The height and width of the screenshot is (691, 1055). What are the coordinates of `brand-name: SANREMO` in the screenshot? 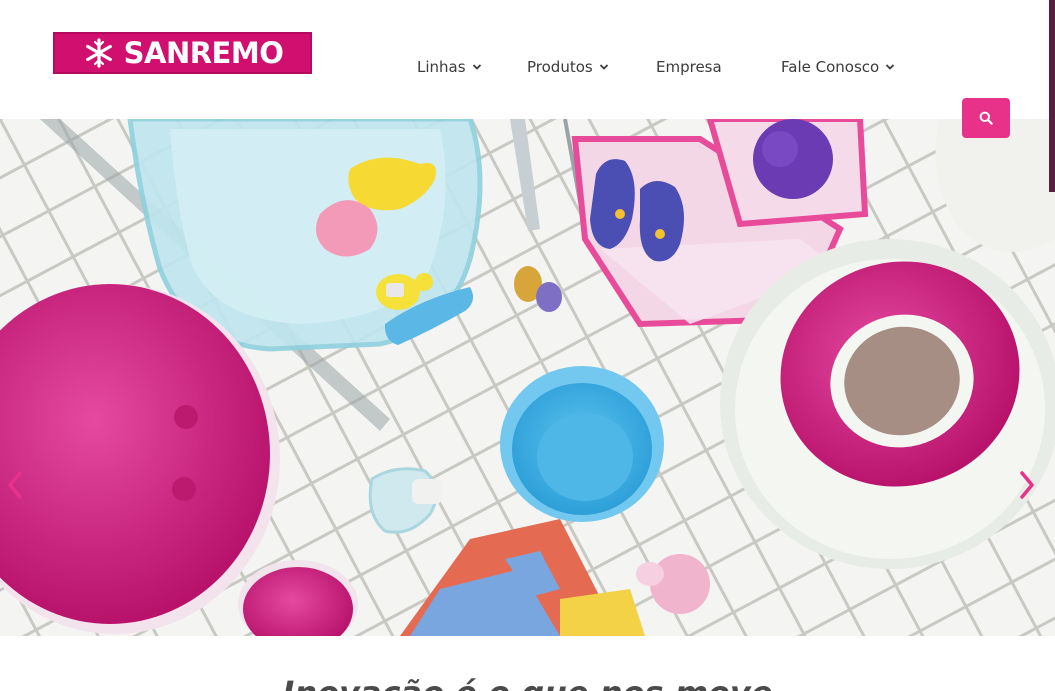 It's located at (203, 52).